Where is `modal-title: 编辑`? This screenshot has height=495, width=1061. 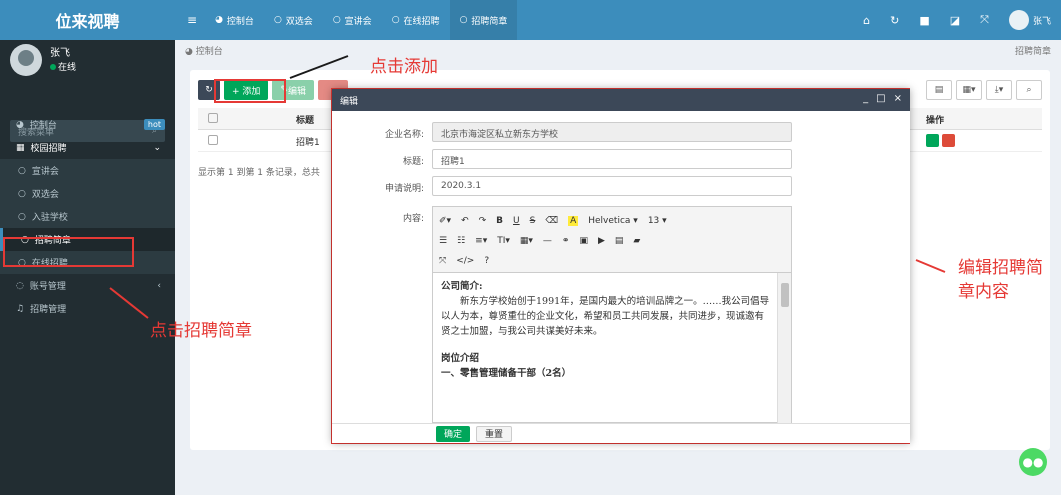
modal-title: 编辑 is located at coordinates (349, 101).